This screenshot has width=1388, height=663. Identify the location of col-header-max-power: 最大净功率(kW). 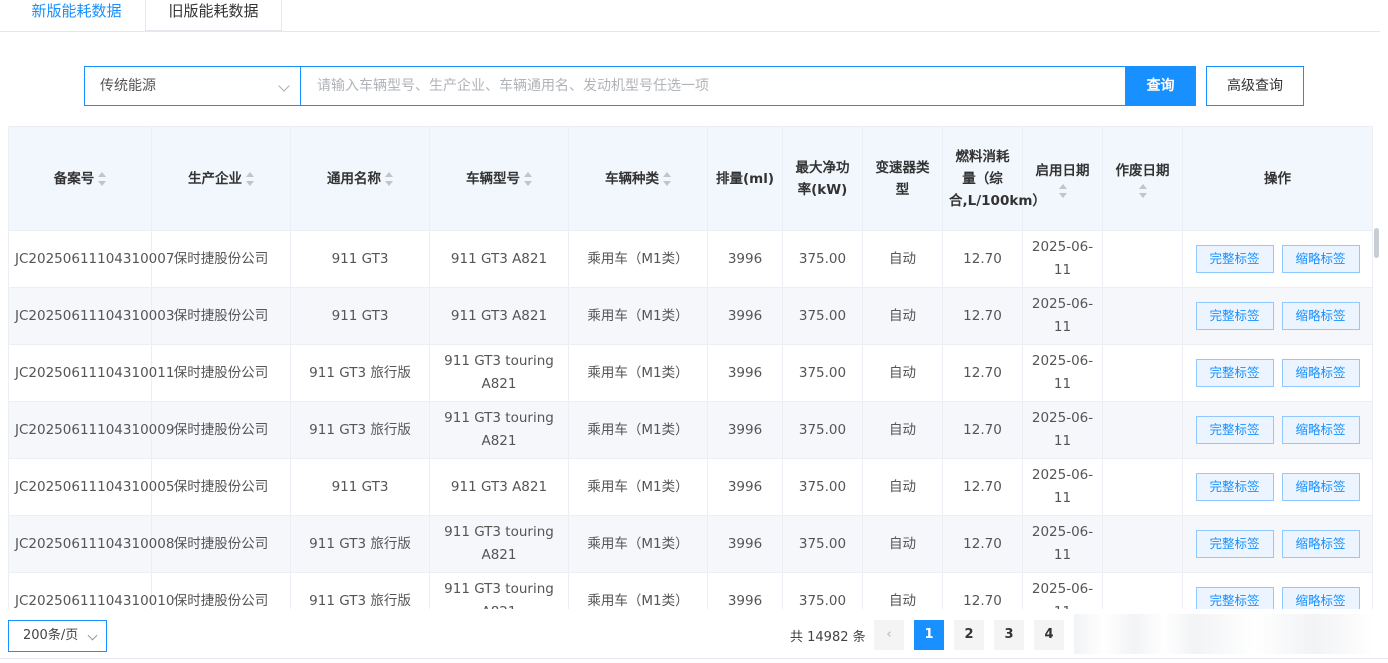
(822, 178).